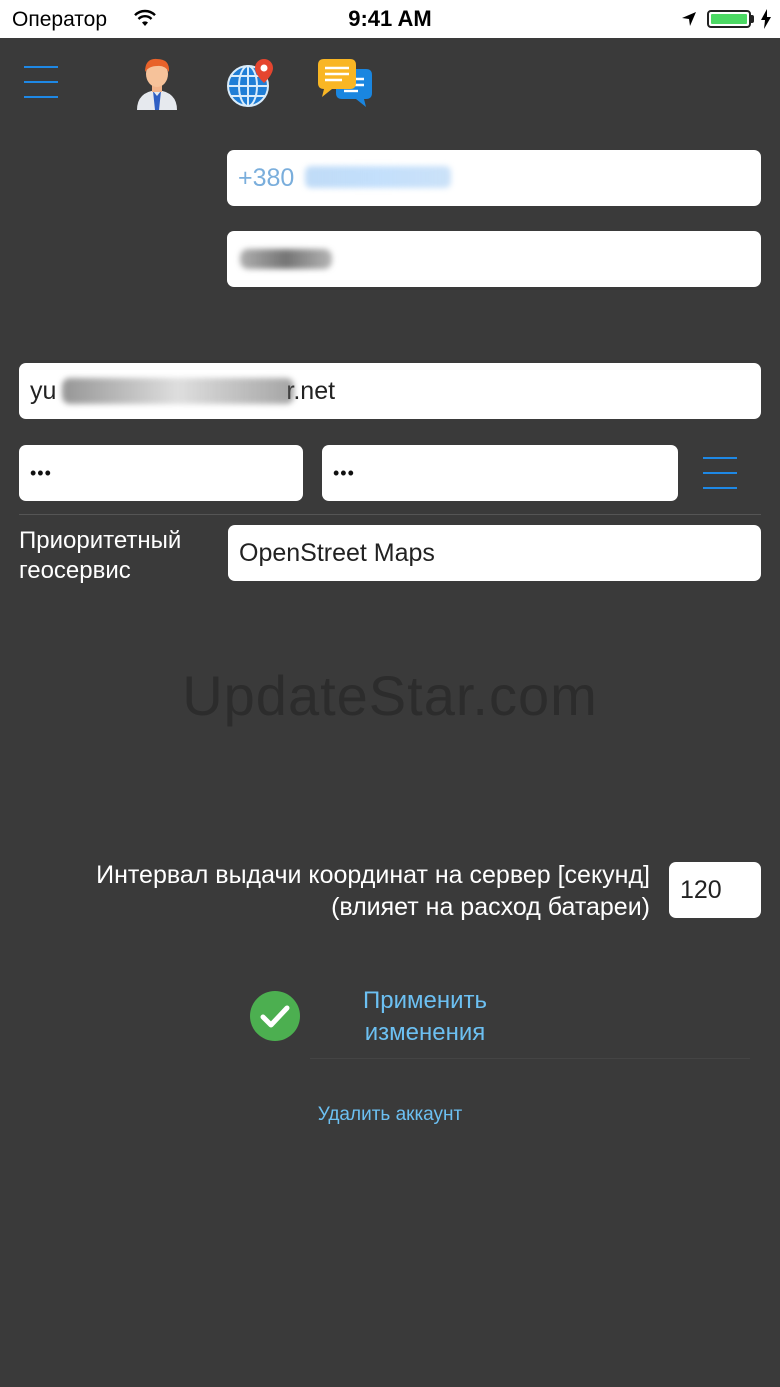 This screenshot has width=780, height=1387. What do you see at coordinates (530, 1058) in the screenshot?
I see `apply-divider` at bounding box center [530, 1058].